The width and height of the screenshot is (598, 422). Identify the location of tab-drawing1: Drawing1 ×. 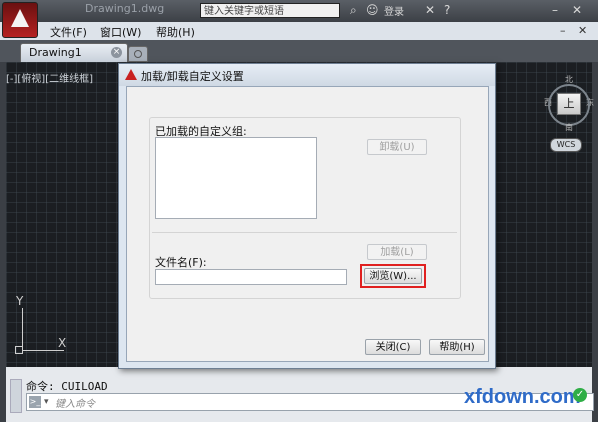
(74, 52).